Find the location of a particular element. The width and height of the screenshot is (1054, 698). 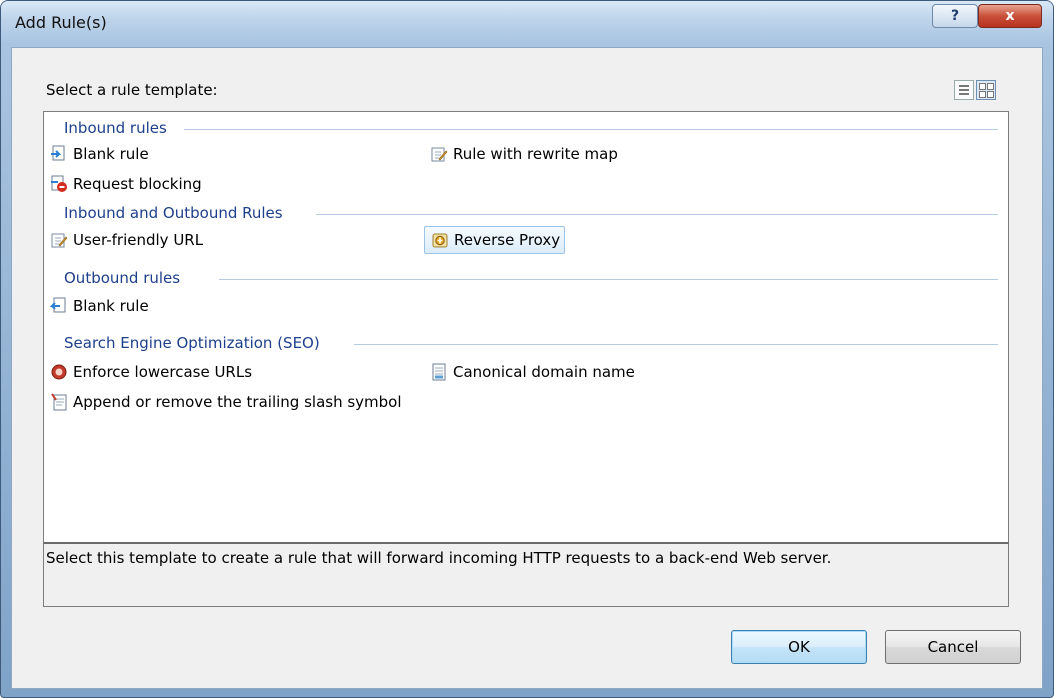

help-button: ? is located at coordinates (955, 16).